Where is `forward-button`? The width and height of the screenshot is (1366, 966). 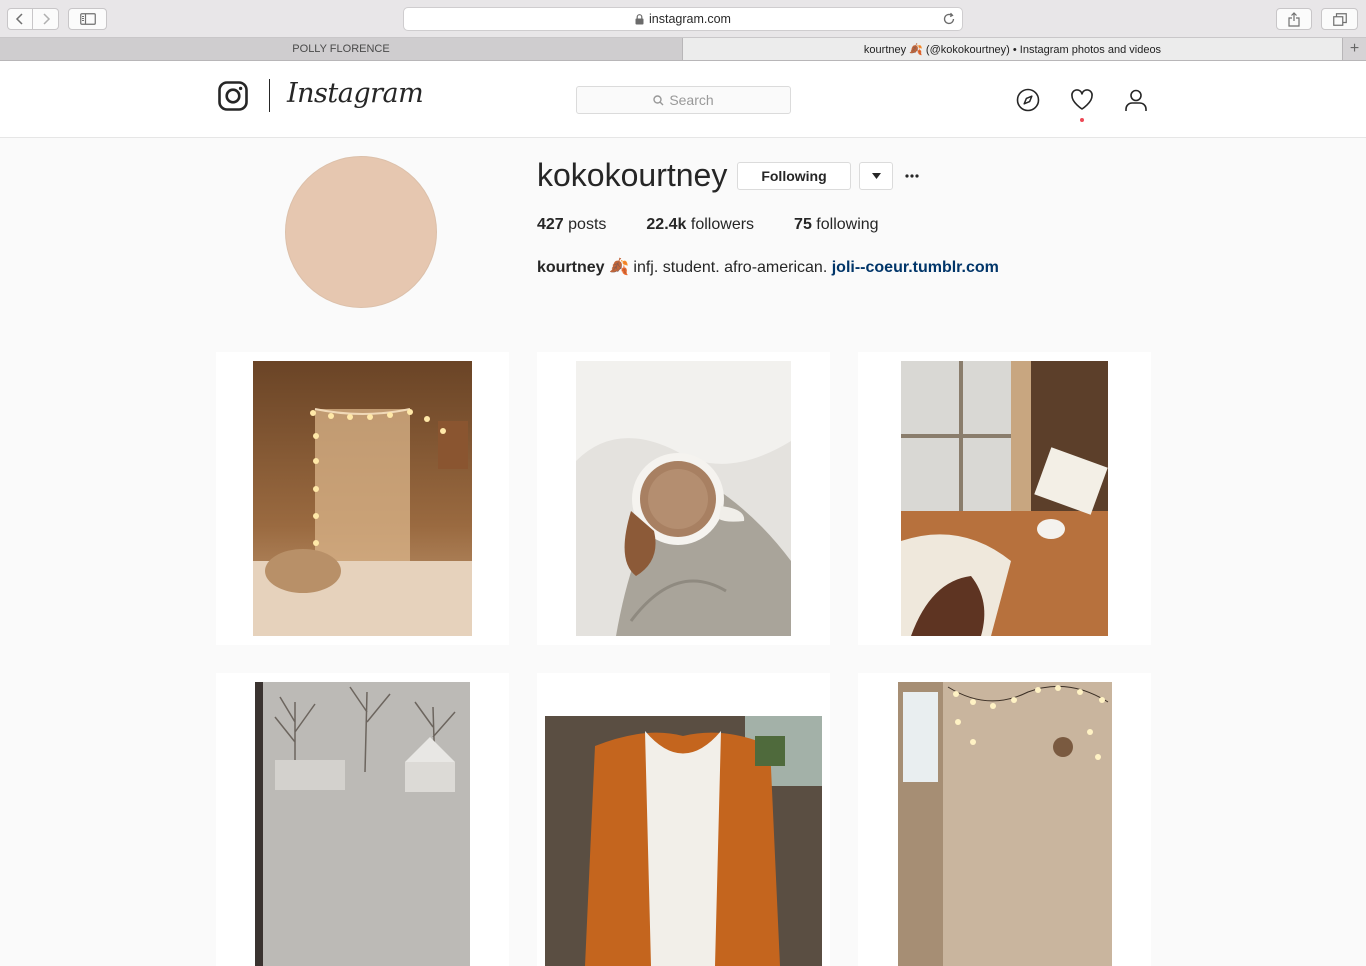
forward-button is located at coordinates (46, 19).